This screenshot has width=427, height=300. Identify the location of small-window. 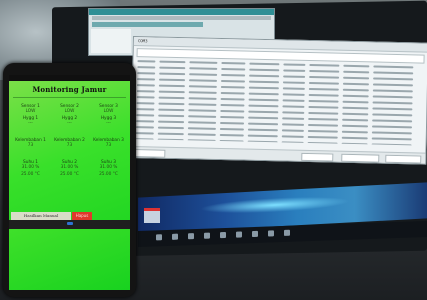
(152, 215).